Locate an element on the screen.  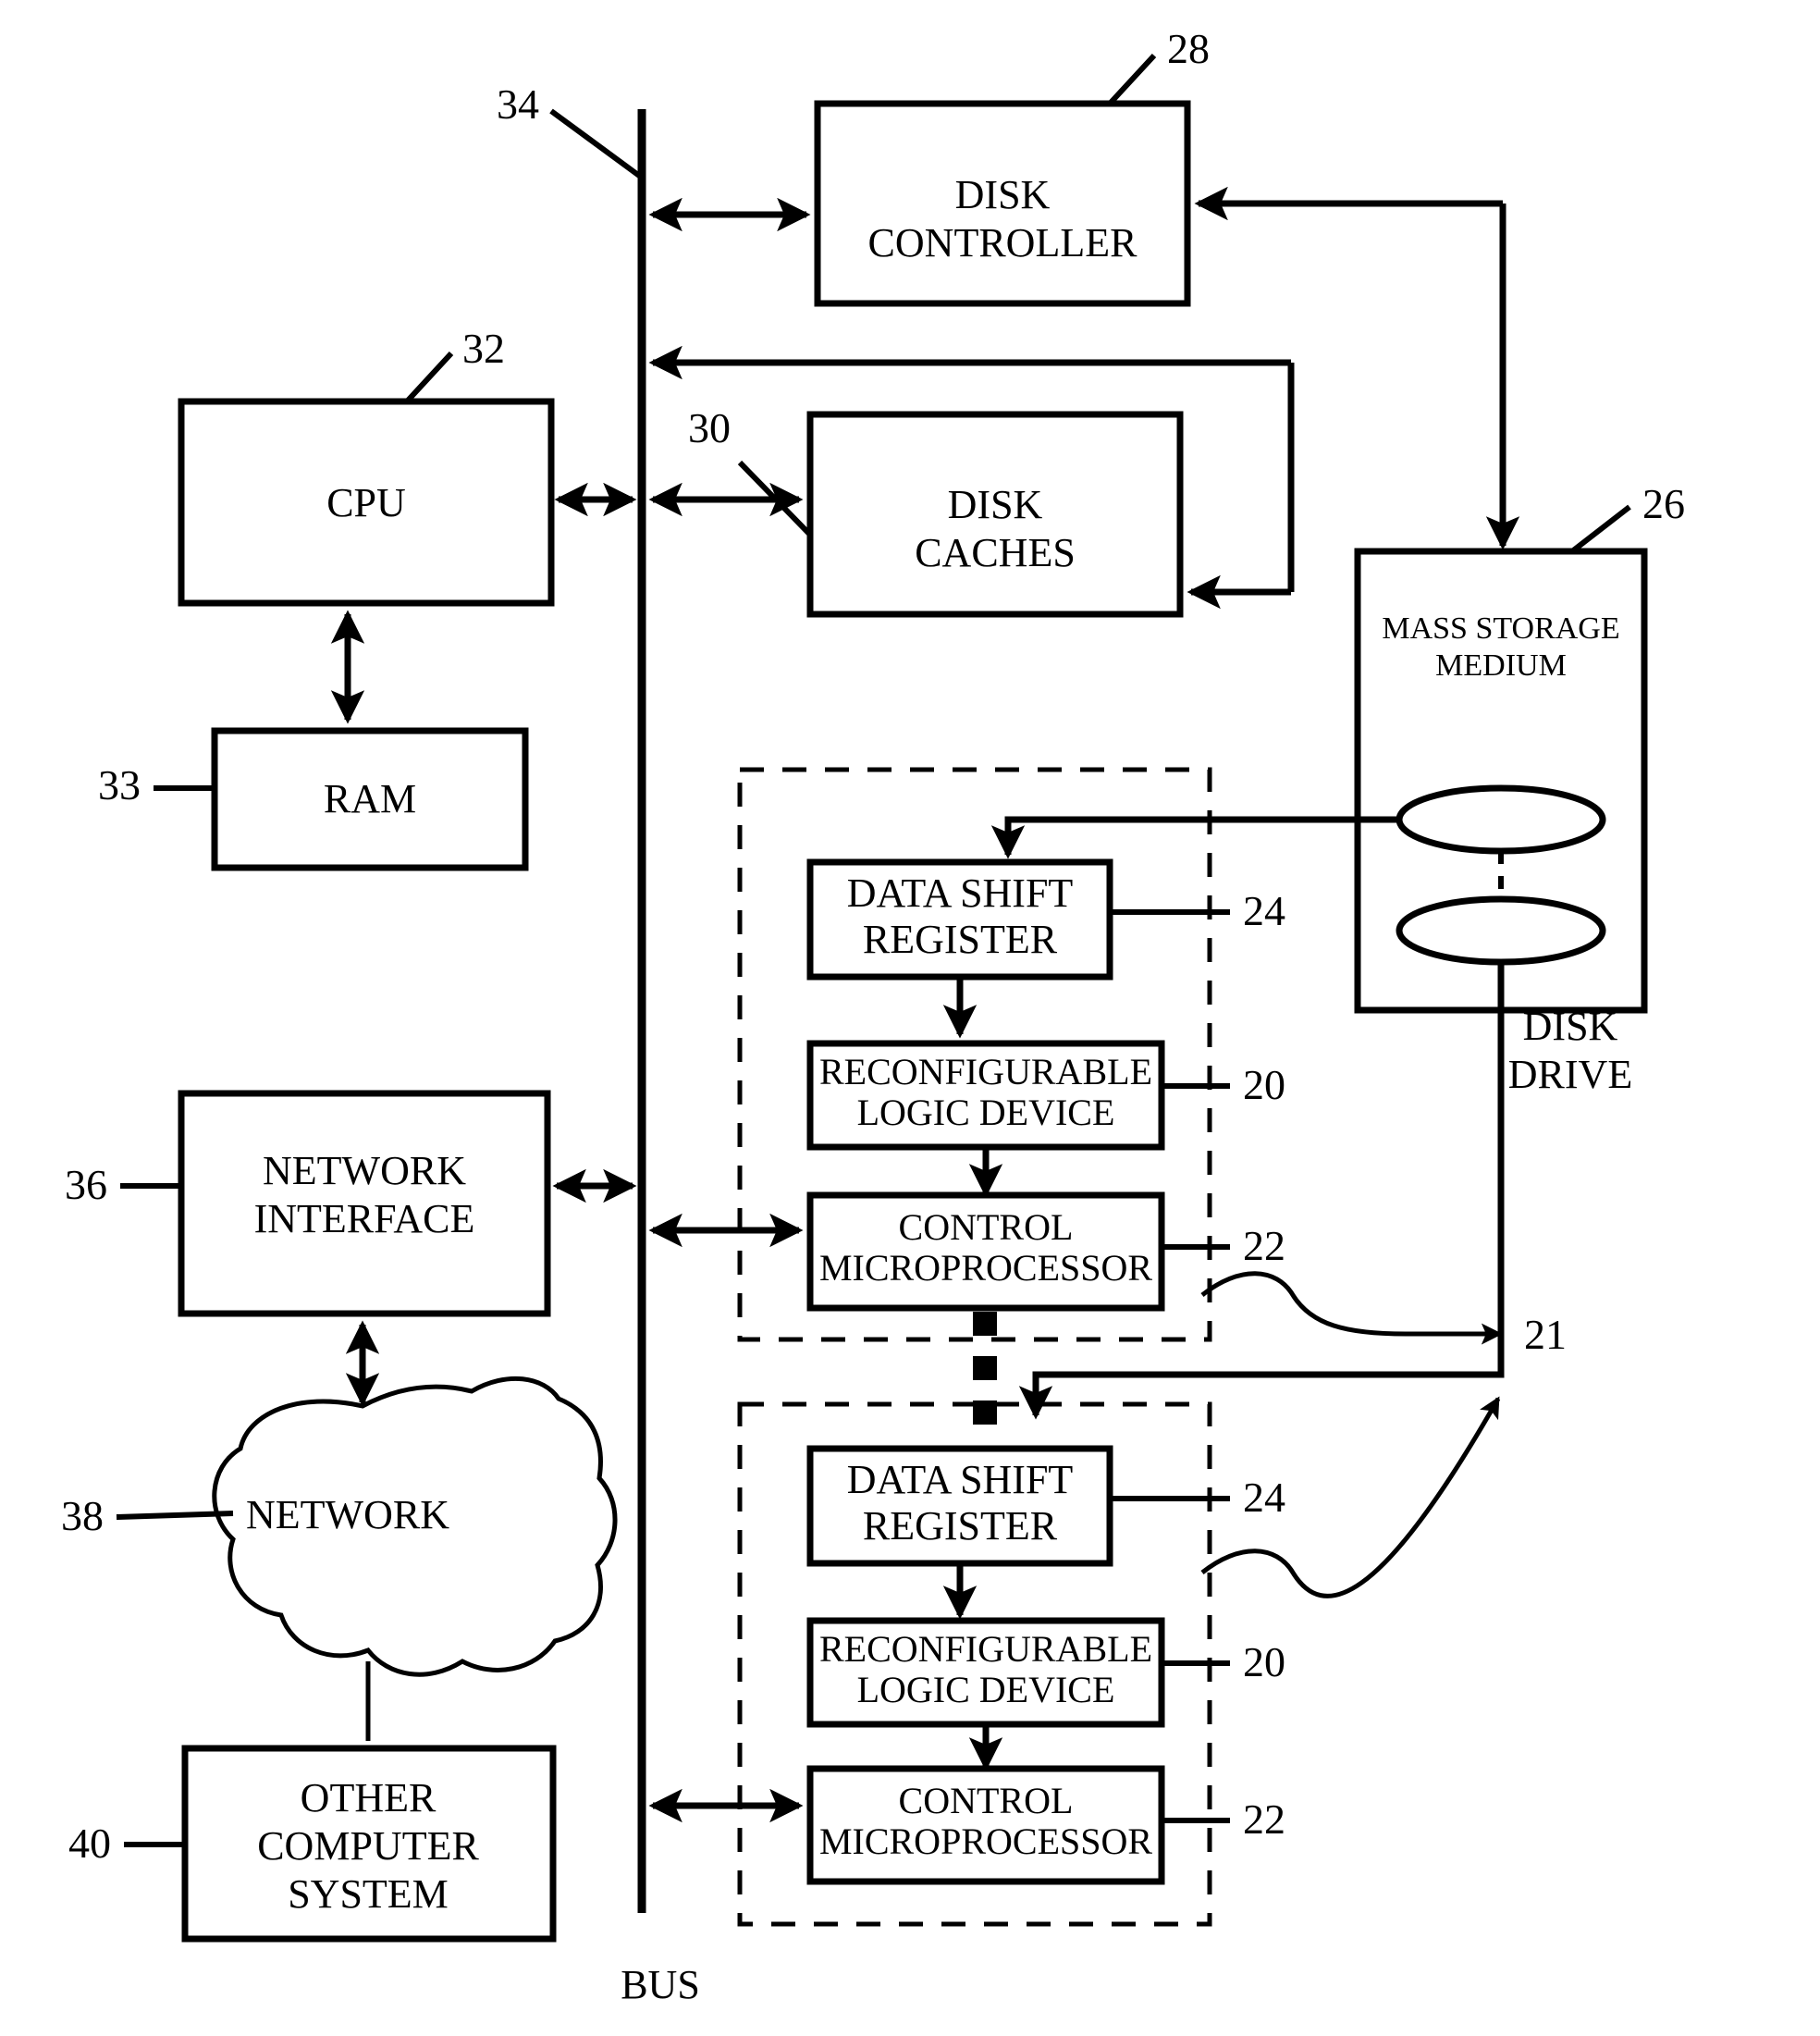
lower-rld-label-2: LOGIC DEVICE is located at coordinates (986, 1690).